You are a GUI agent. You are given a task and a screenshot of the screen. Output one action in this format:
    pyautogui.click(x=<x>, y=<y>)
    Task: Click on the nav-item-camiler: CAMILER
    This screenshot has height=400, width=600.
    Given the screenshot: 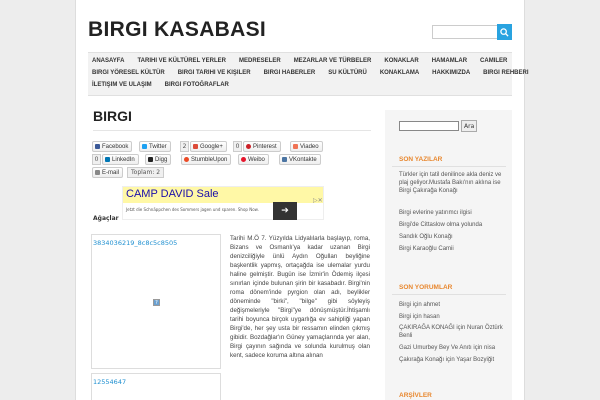 What is the action you would take?
    pyautogui.click(x=493, y=61)
    